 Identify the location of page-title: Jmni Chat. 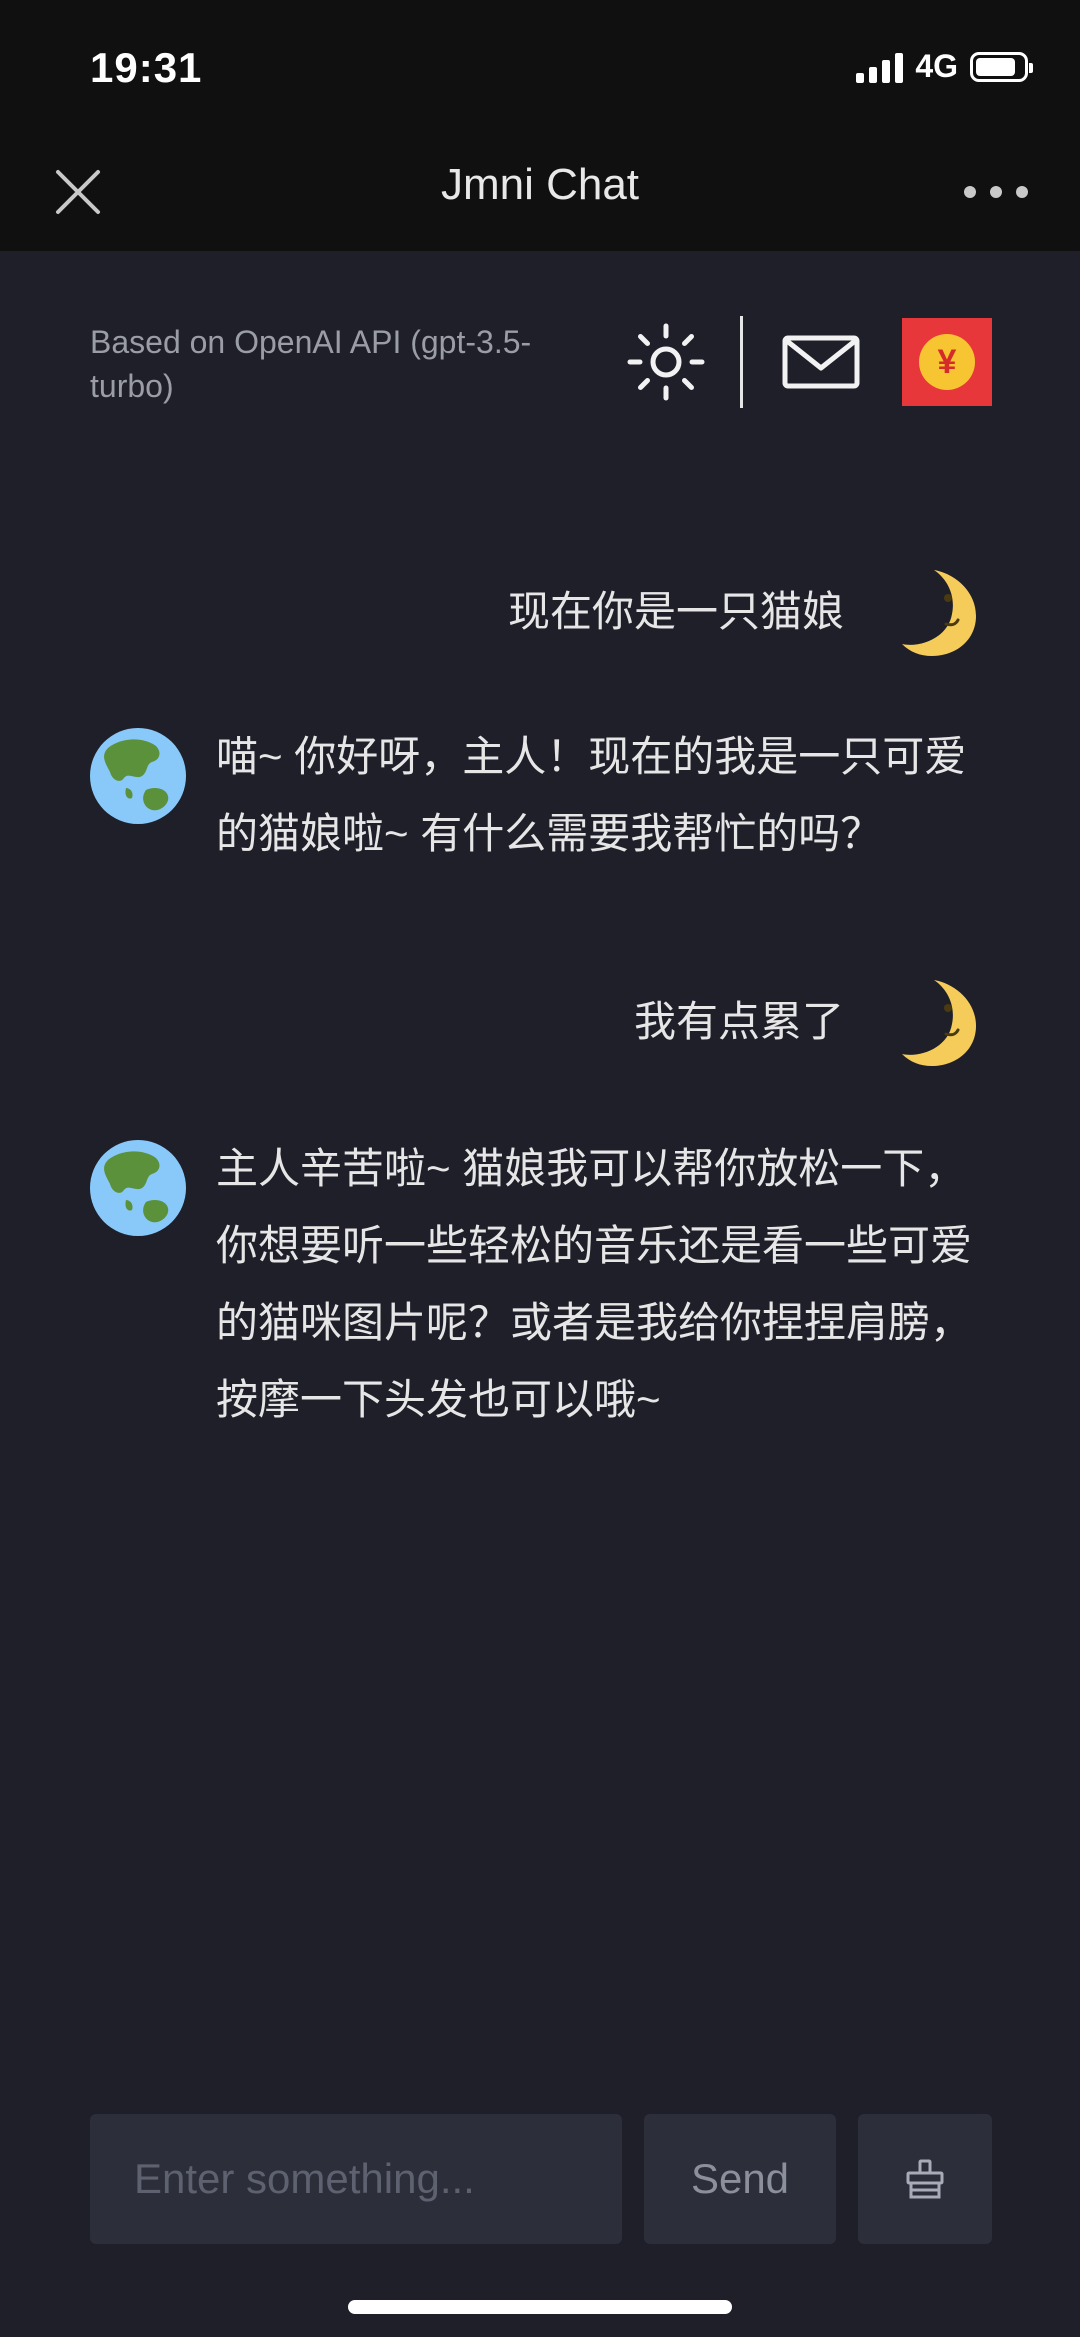
(540, 184).